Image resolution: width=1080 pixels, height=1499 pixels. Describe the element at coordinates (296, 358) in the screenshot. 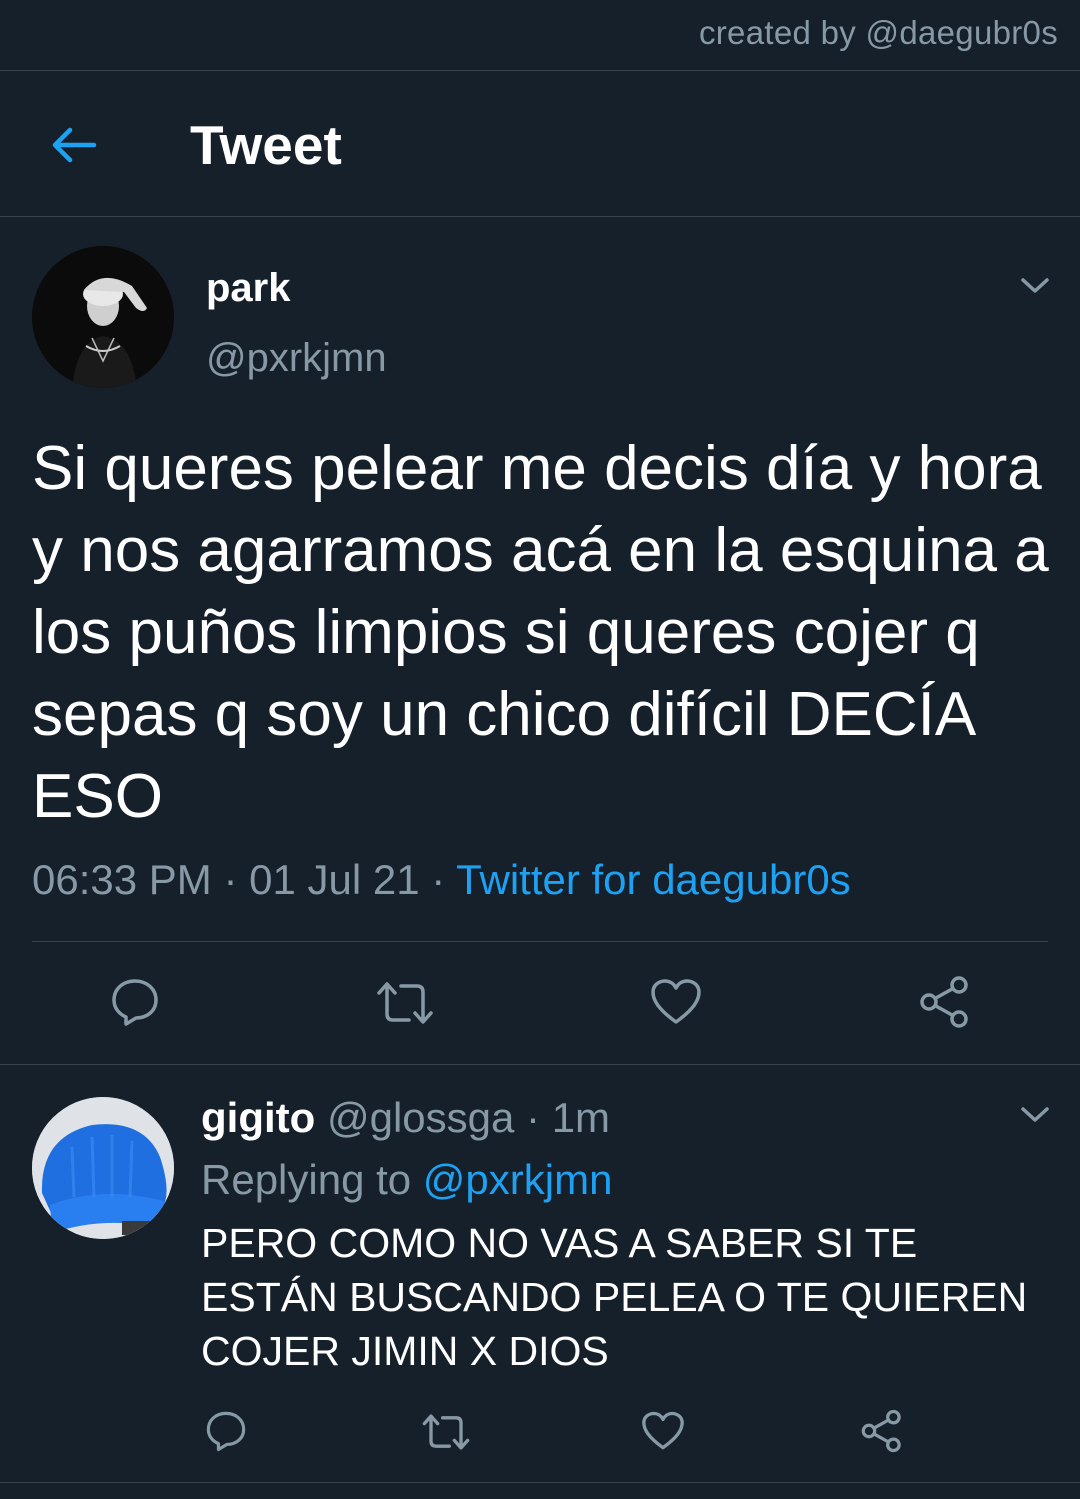

I see `author-handle: @pxrkjmn` at that location.